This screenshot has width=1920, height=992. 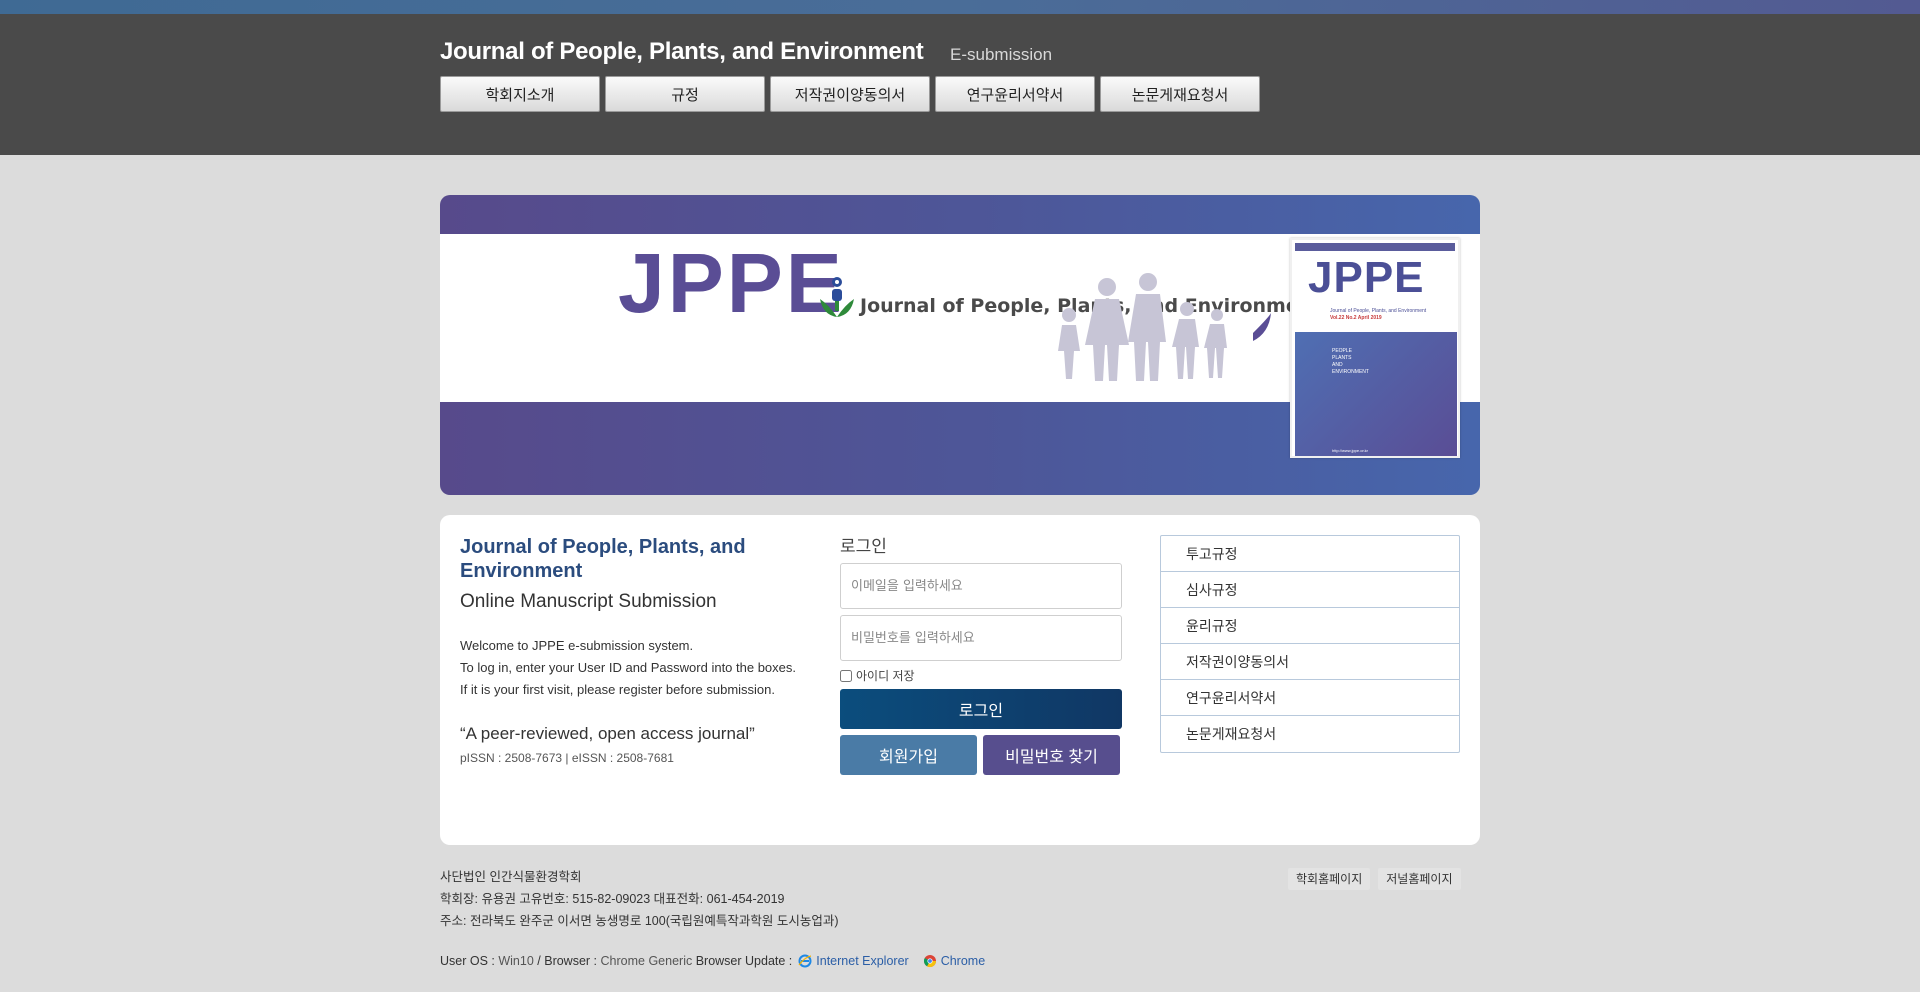 What do you see at coordinates (567, 758) in the screenshot?
I see `issn-info: pISSN : 2508-7673 | eISSN : 2508-7681` at bounding box center [567, 758].